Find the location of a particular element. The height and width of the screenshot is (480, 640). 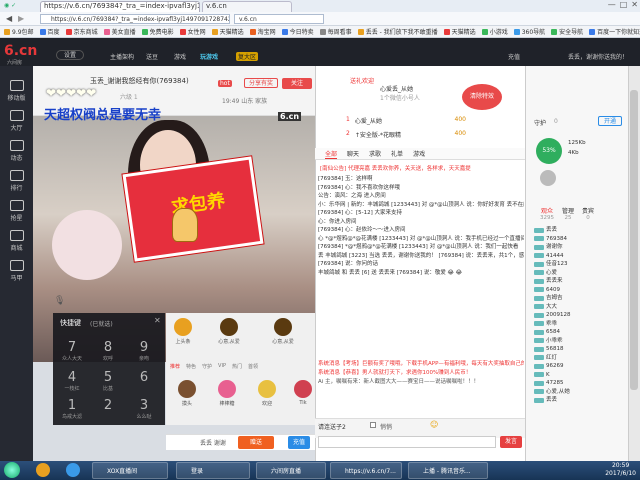

shortcut-key-5: 5 比基 is located at coordinates (108, 381).